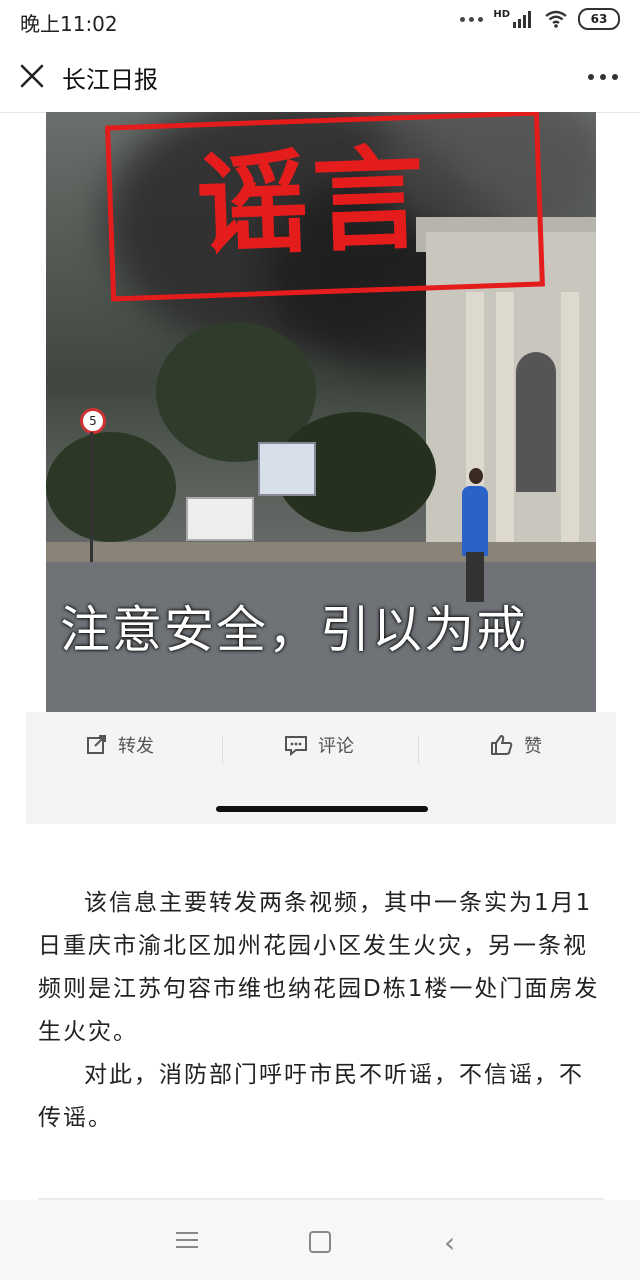 This screenshot has height=1280, width=640. I want to click on status-time: 晚上11:02, so click(69, 24).